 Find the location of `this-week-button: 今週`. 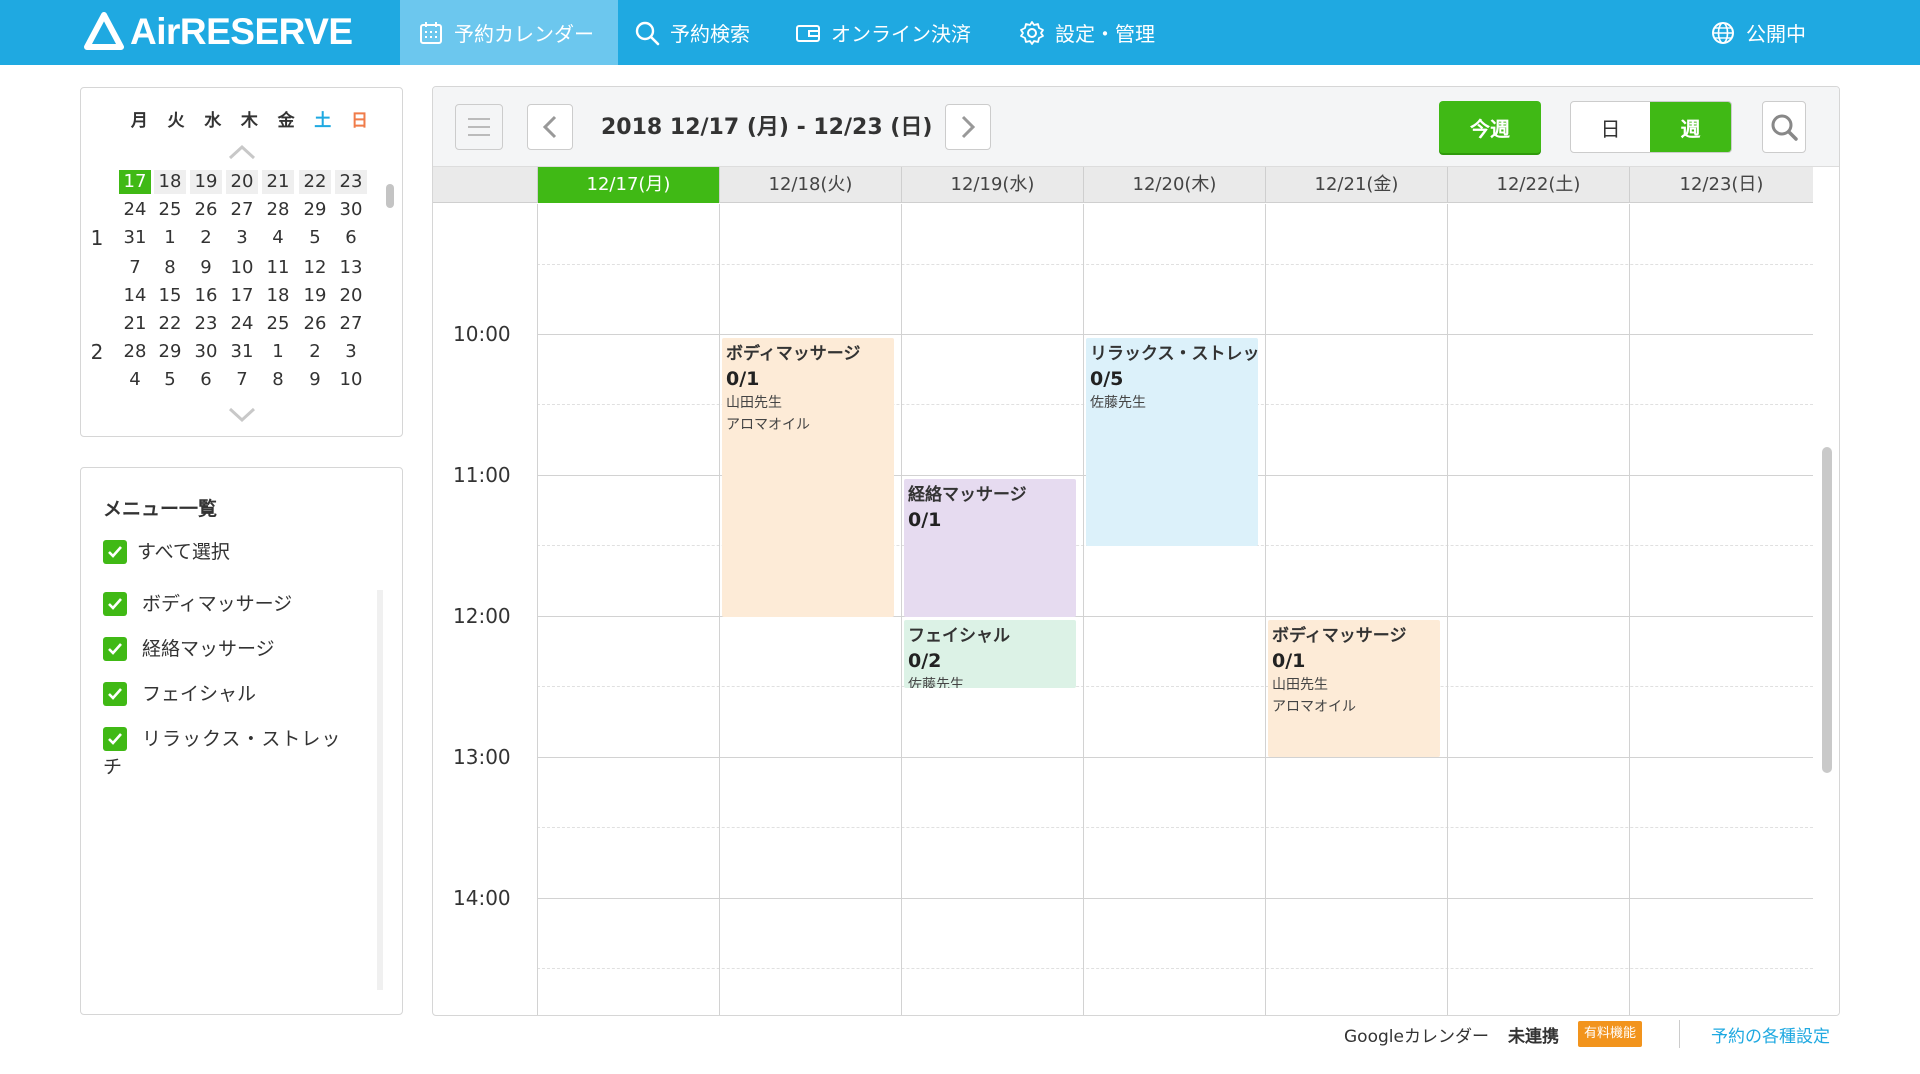

this-week-button: 今週 is located at coordinates (1490, 127).